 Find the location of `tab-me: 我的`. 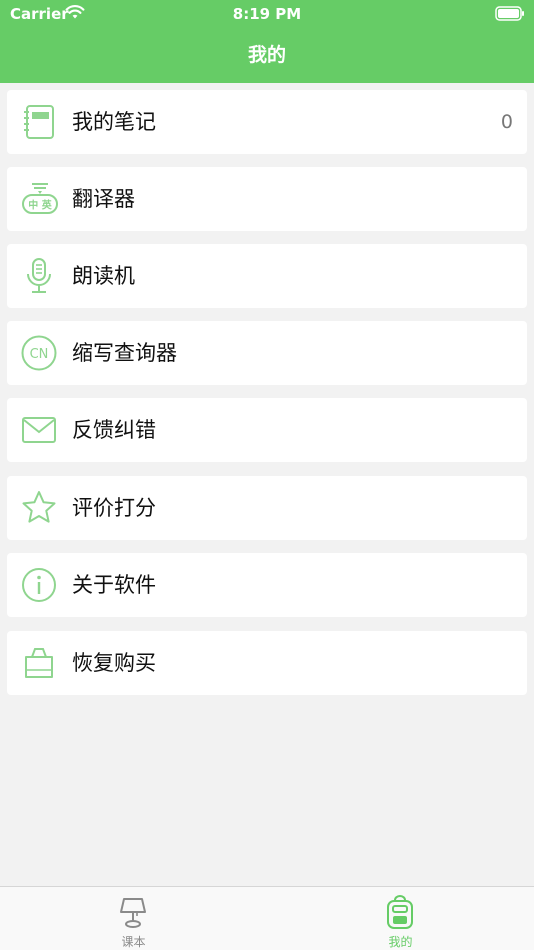

tab-me: 我的 is located at coordinates (400, 918).